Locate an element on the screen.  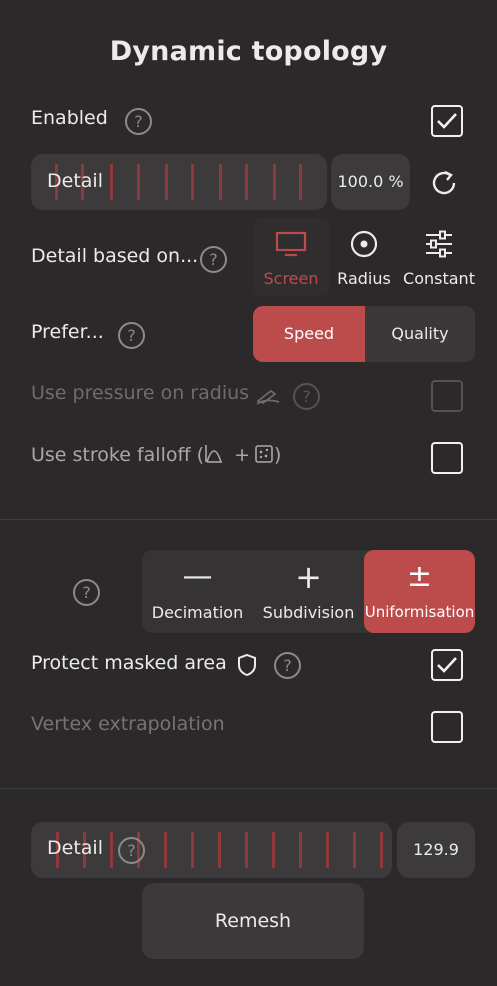
option-radius: Radius is located at coordinates (364, 257).